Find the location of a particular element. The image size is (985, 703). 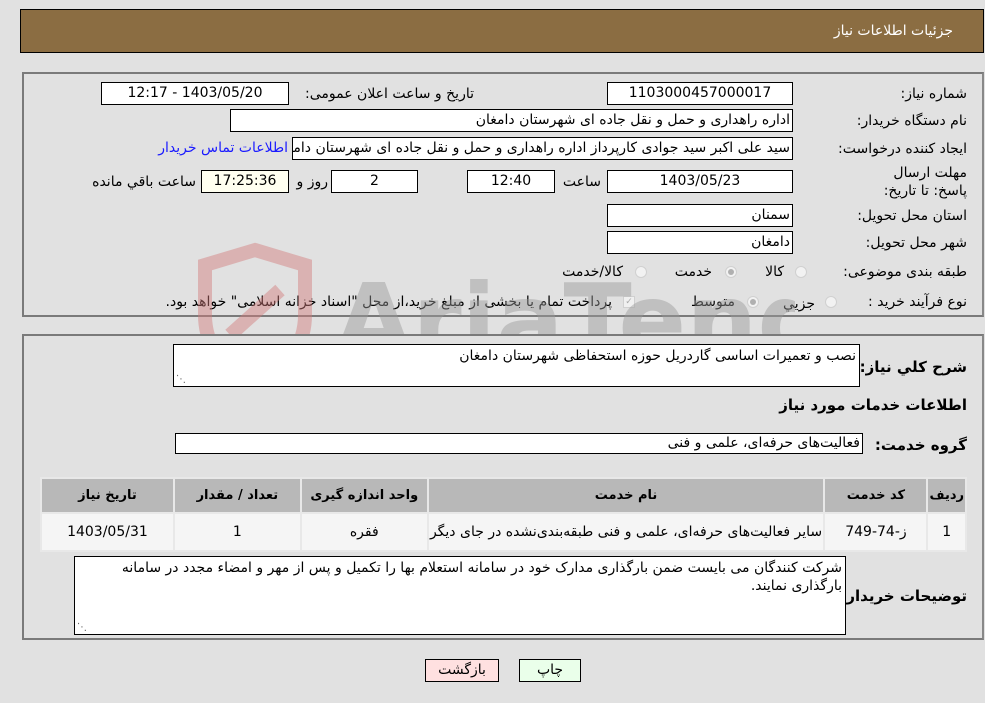

service-group-label: گروه خدمت: is located at coordinates (920, 445).